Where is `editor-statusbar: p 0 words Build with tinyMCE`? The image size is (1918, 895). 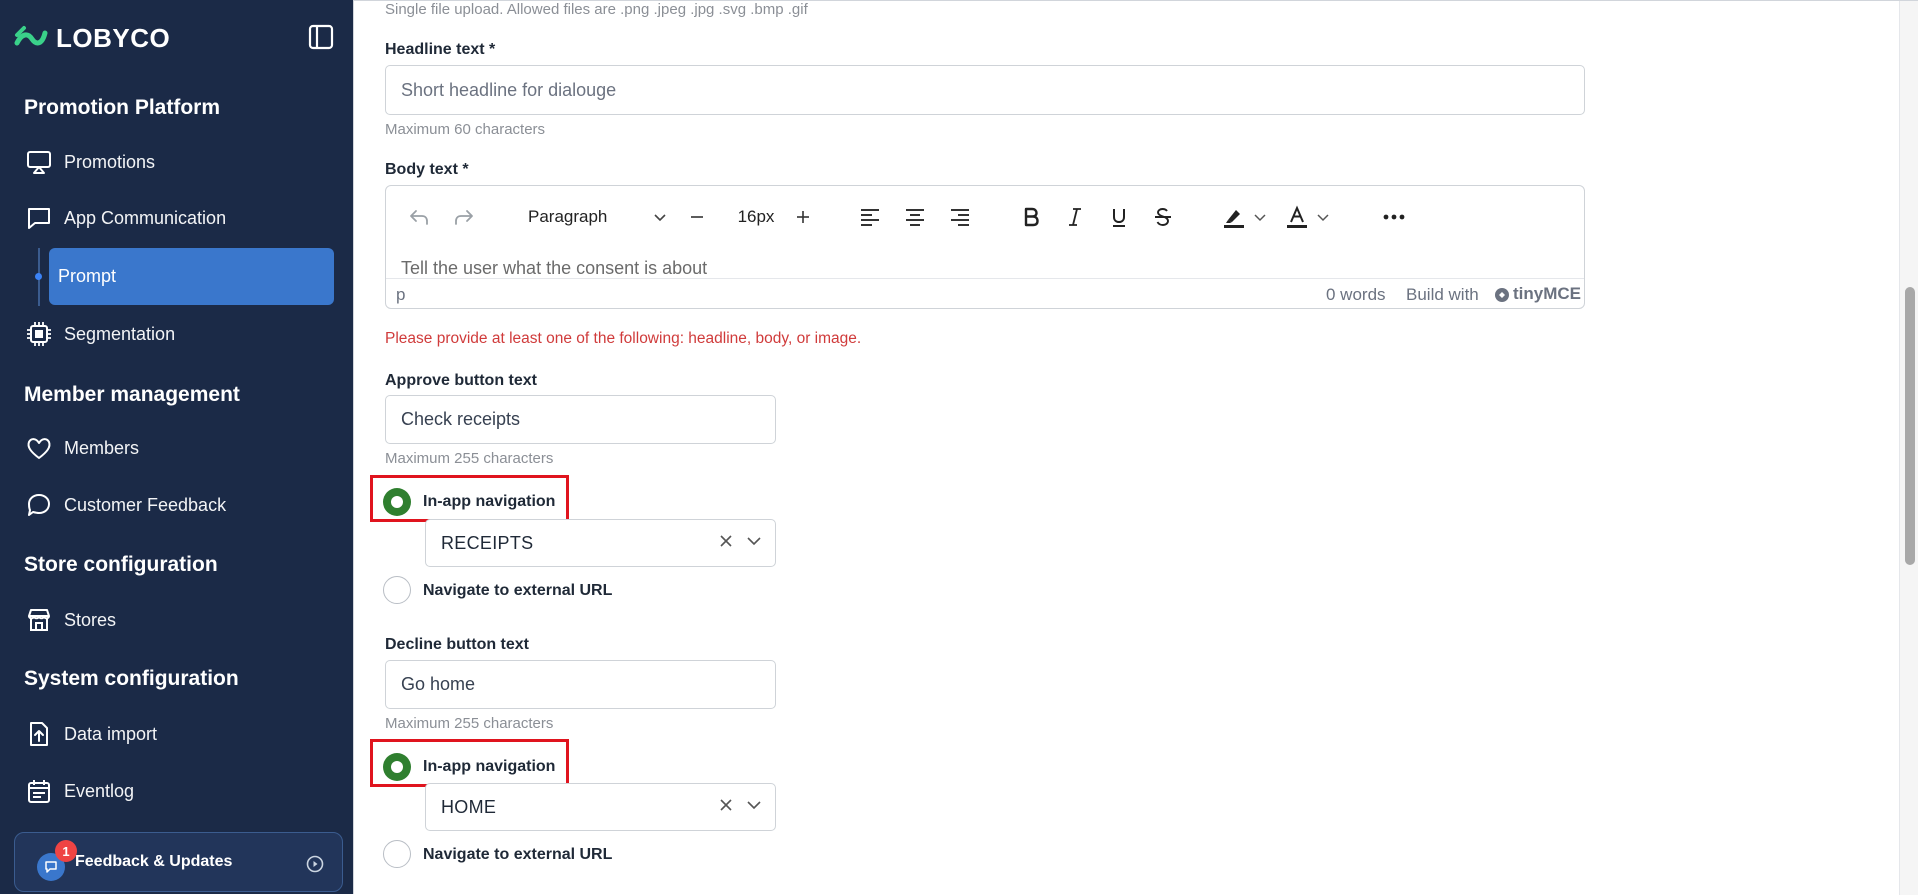 editor-statusbar: p 0 words Build with tinyMCE is located at coordinates (985, 294).